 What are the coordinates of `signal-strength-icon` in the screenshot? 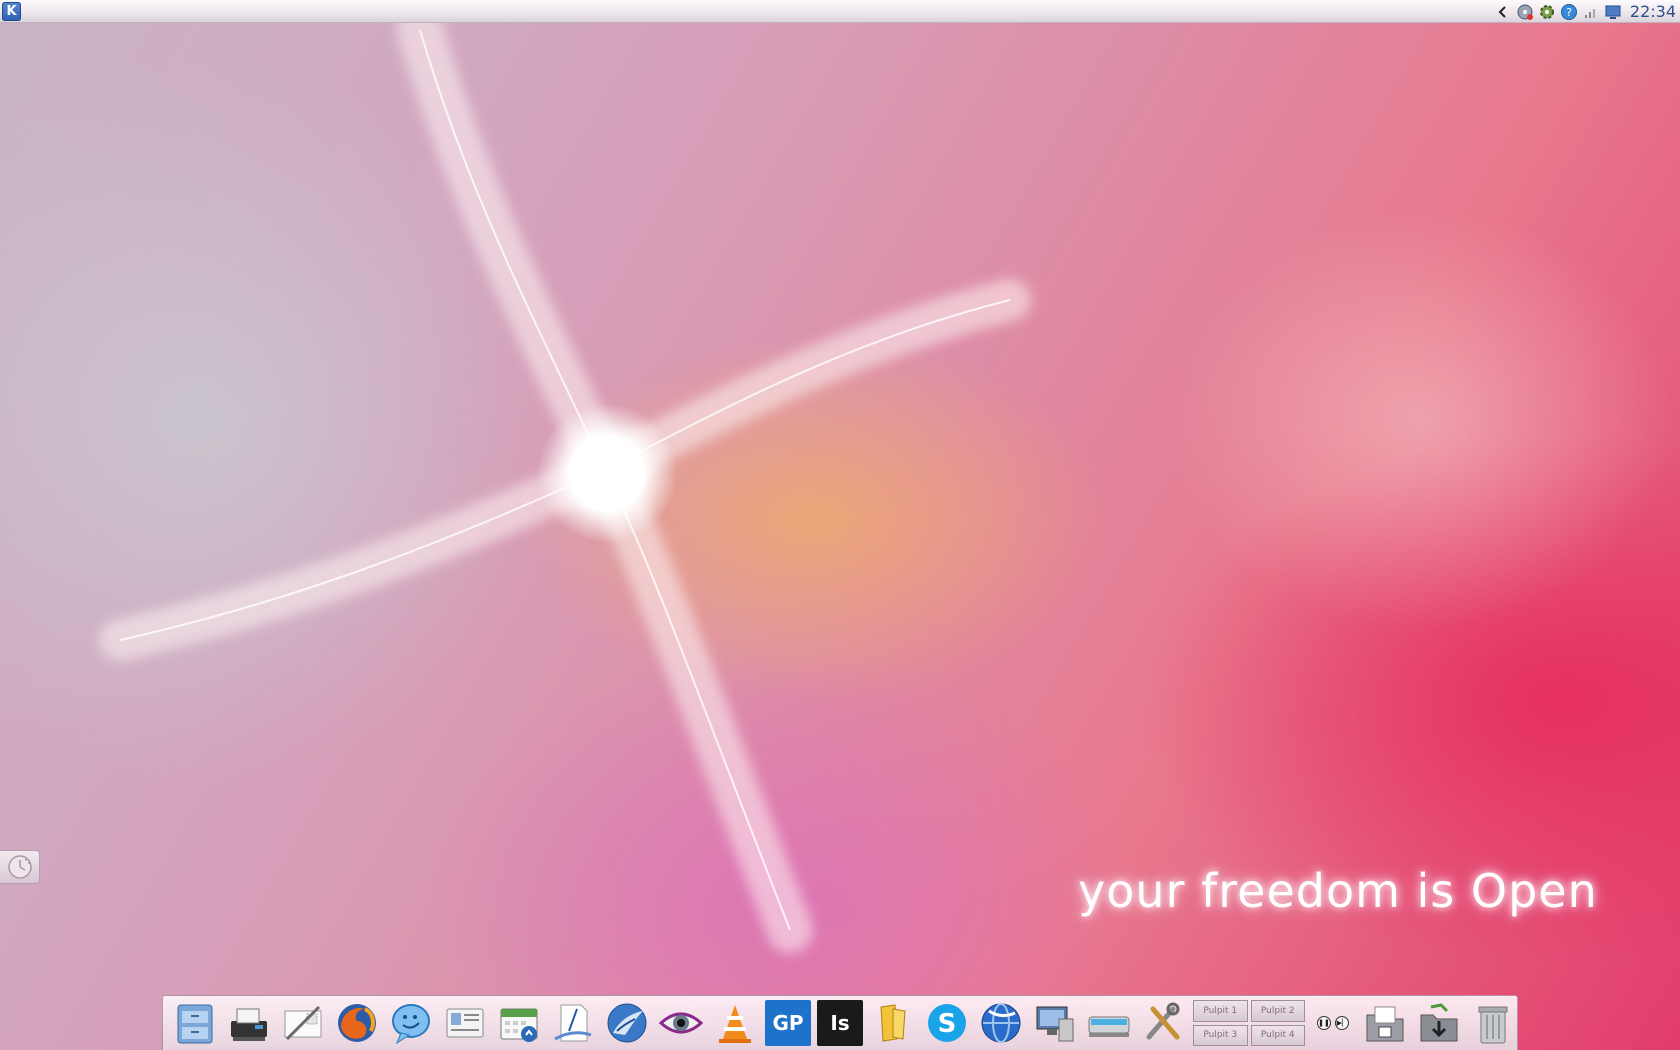 It's located at (1591, 12).